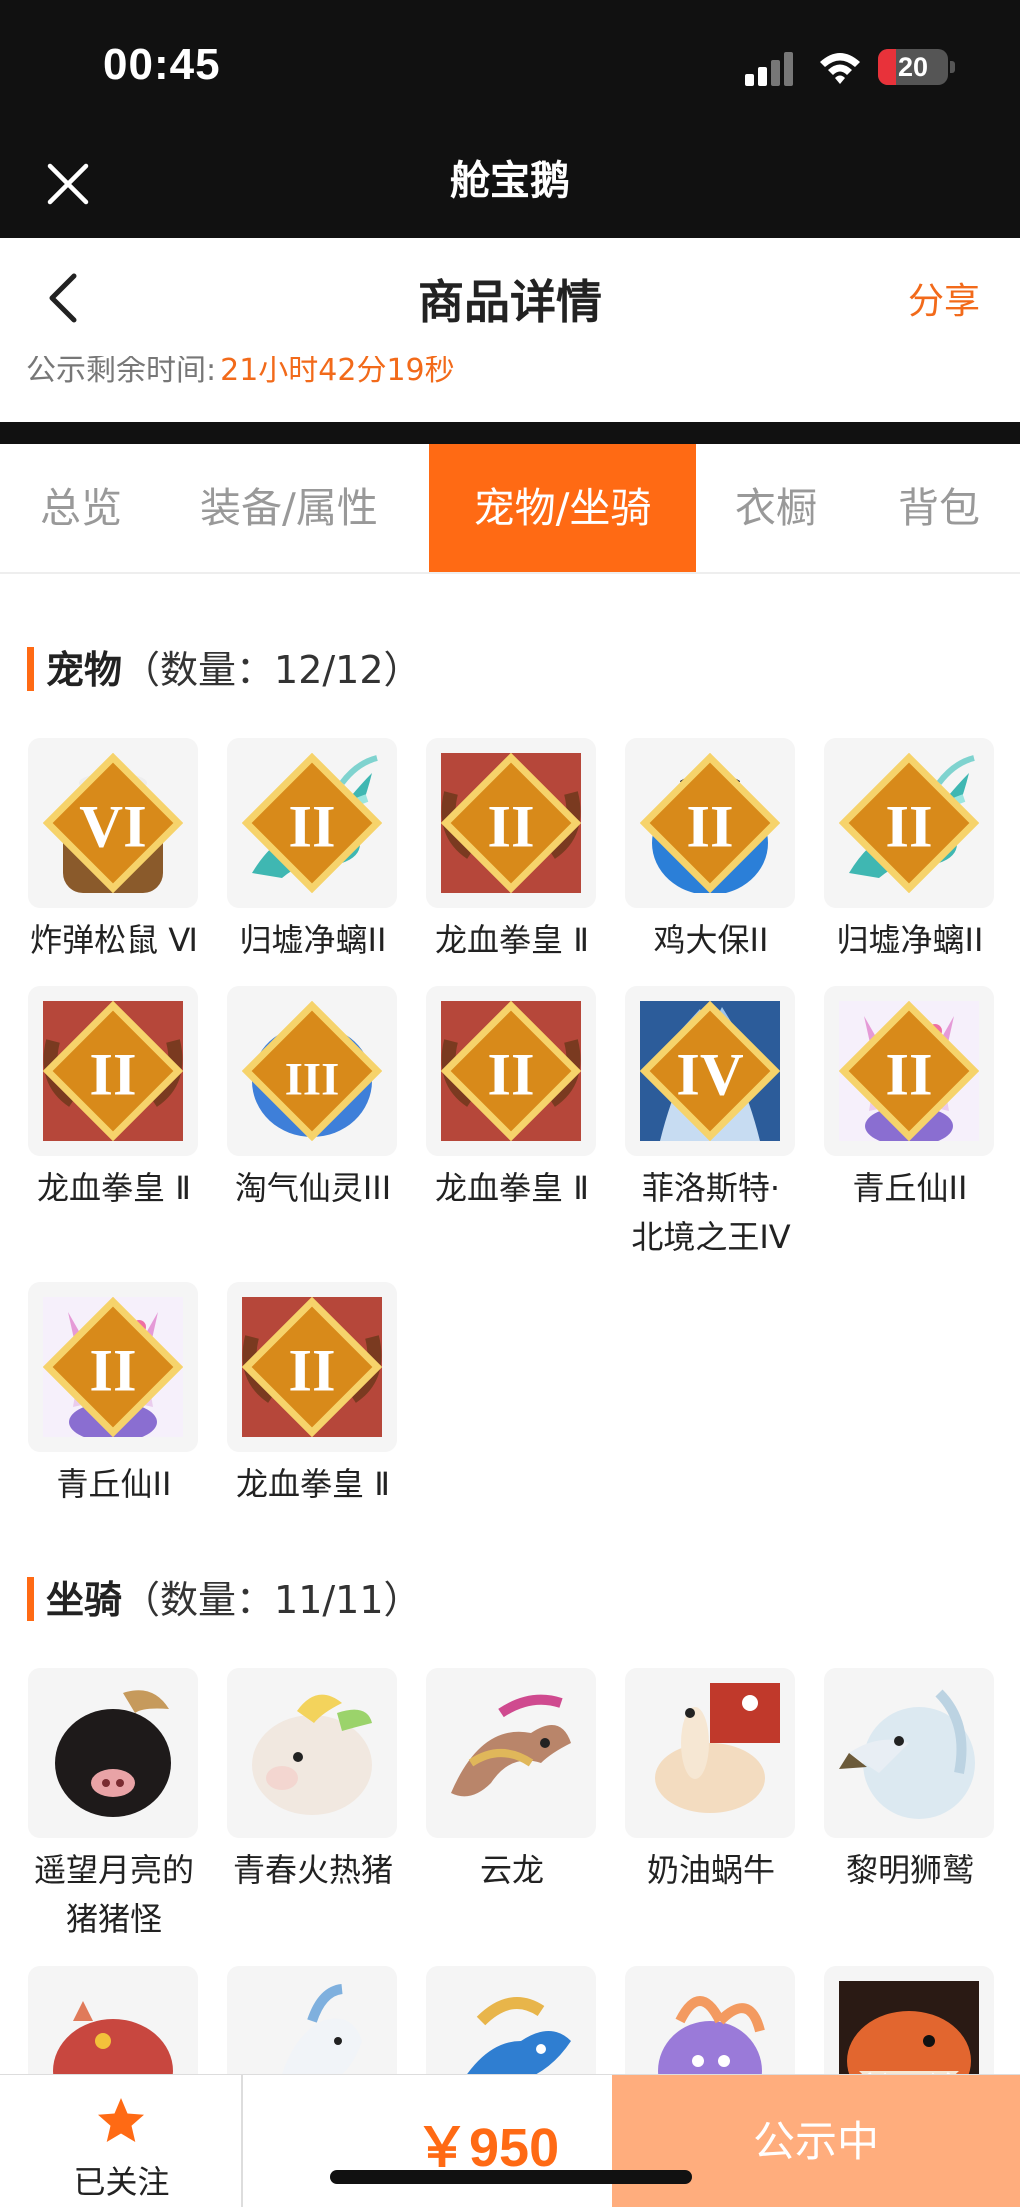  I want to click on item-name-line: 青春火热猪, so click(312, 1870).